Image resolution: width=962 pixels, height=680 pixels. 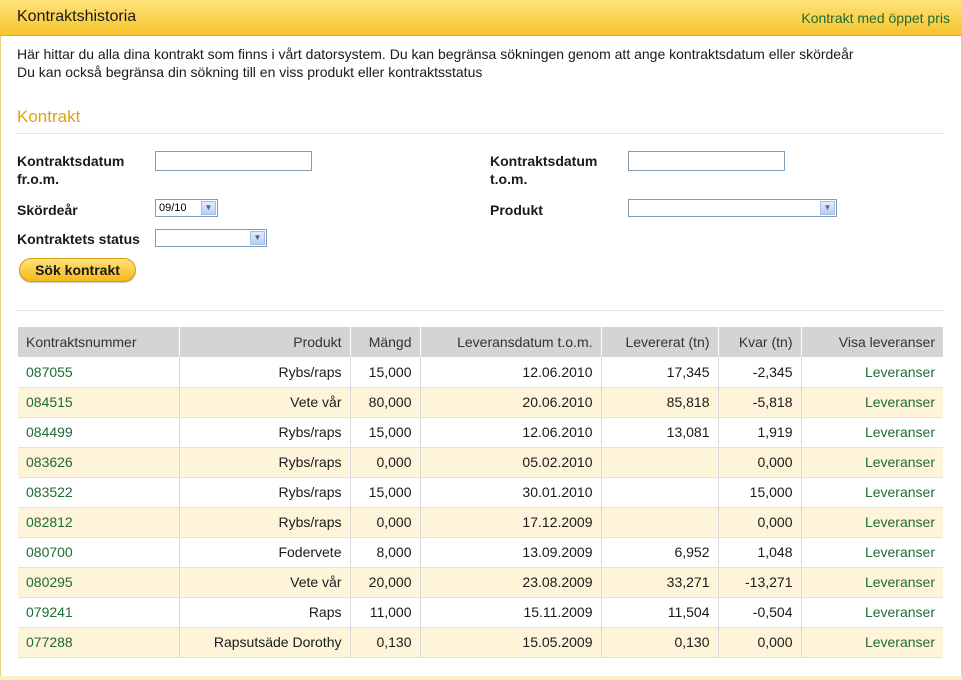 What do you see at coordinates (511, 342) in the screenshot?
I see `column-header-delivery-date: Leveransdatum t.o.m.` at bounding box center [511, 342].